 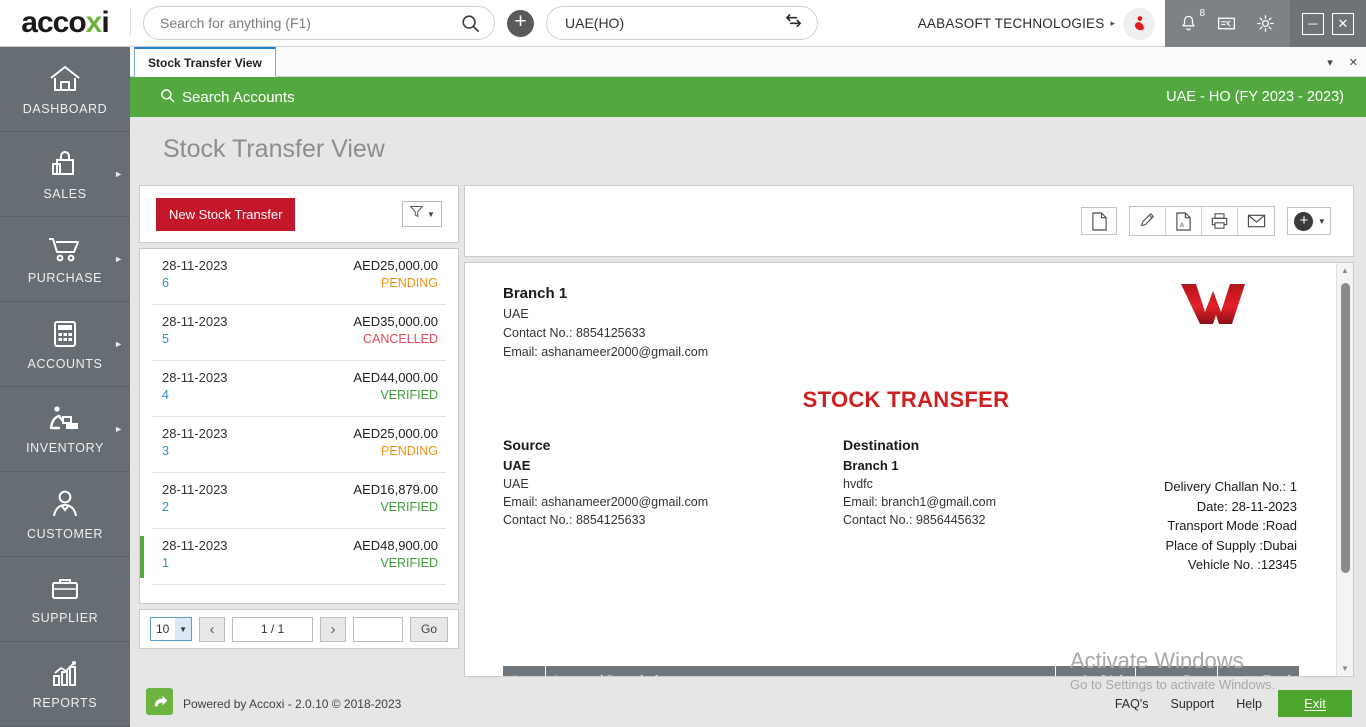 What do you see at coordinates (1345, 428) in the screenshot?
I see `scrollbar-thumb` at bounding box center [1345, 428].